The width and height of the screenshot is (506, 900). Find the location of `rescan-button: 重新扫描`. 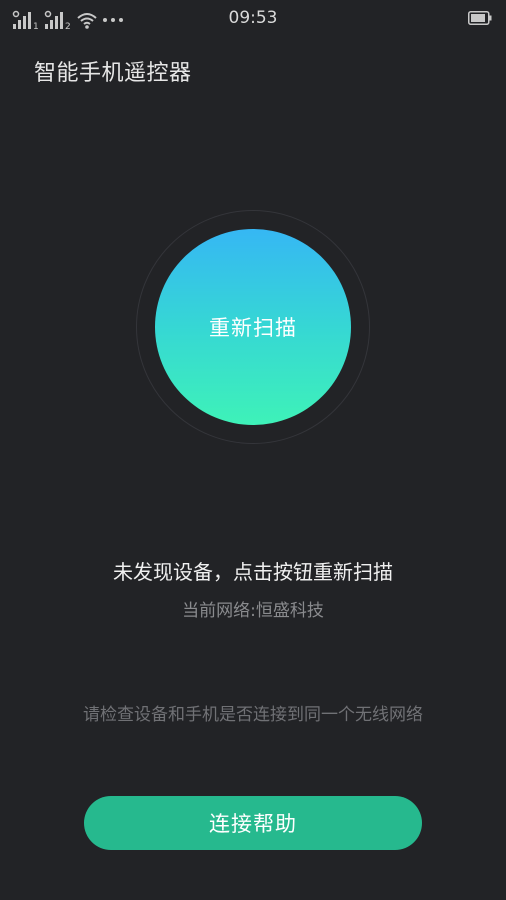

rescan-button: 重新扫描 is located at coordinates (253, 327).